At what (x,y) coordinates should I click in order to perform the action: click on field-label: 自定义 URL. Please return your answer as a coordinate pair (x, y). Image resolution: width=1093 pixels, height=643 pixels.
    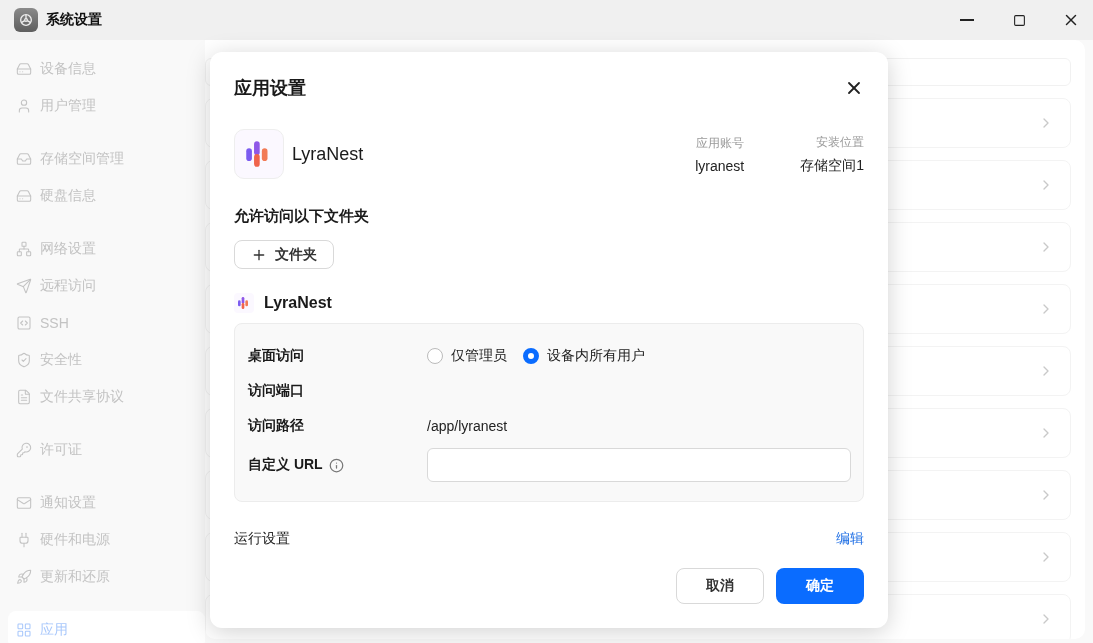
    Looking at the image, I should click on (285, 465).